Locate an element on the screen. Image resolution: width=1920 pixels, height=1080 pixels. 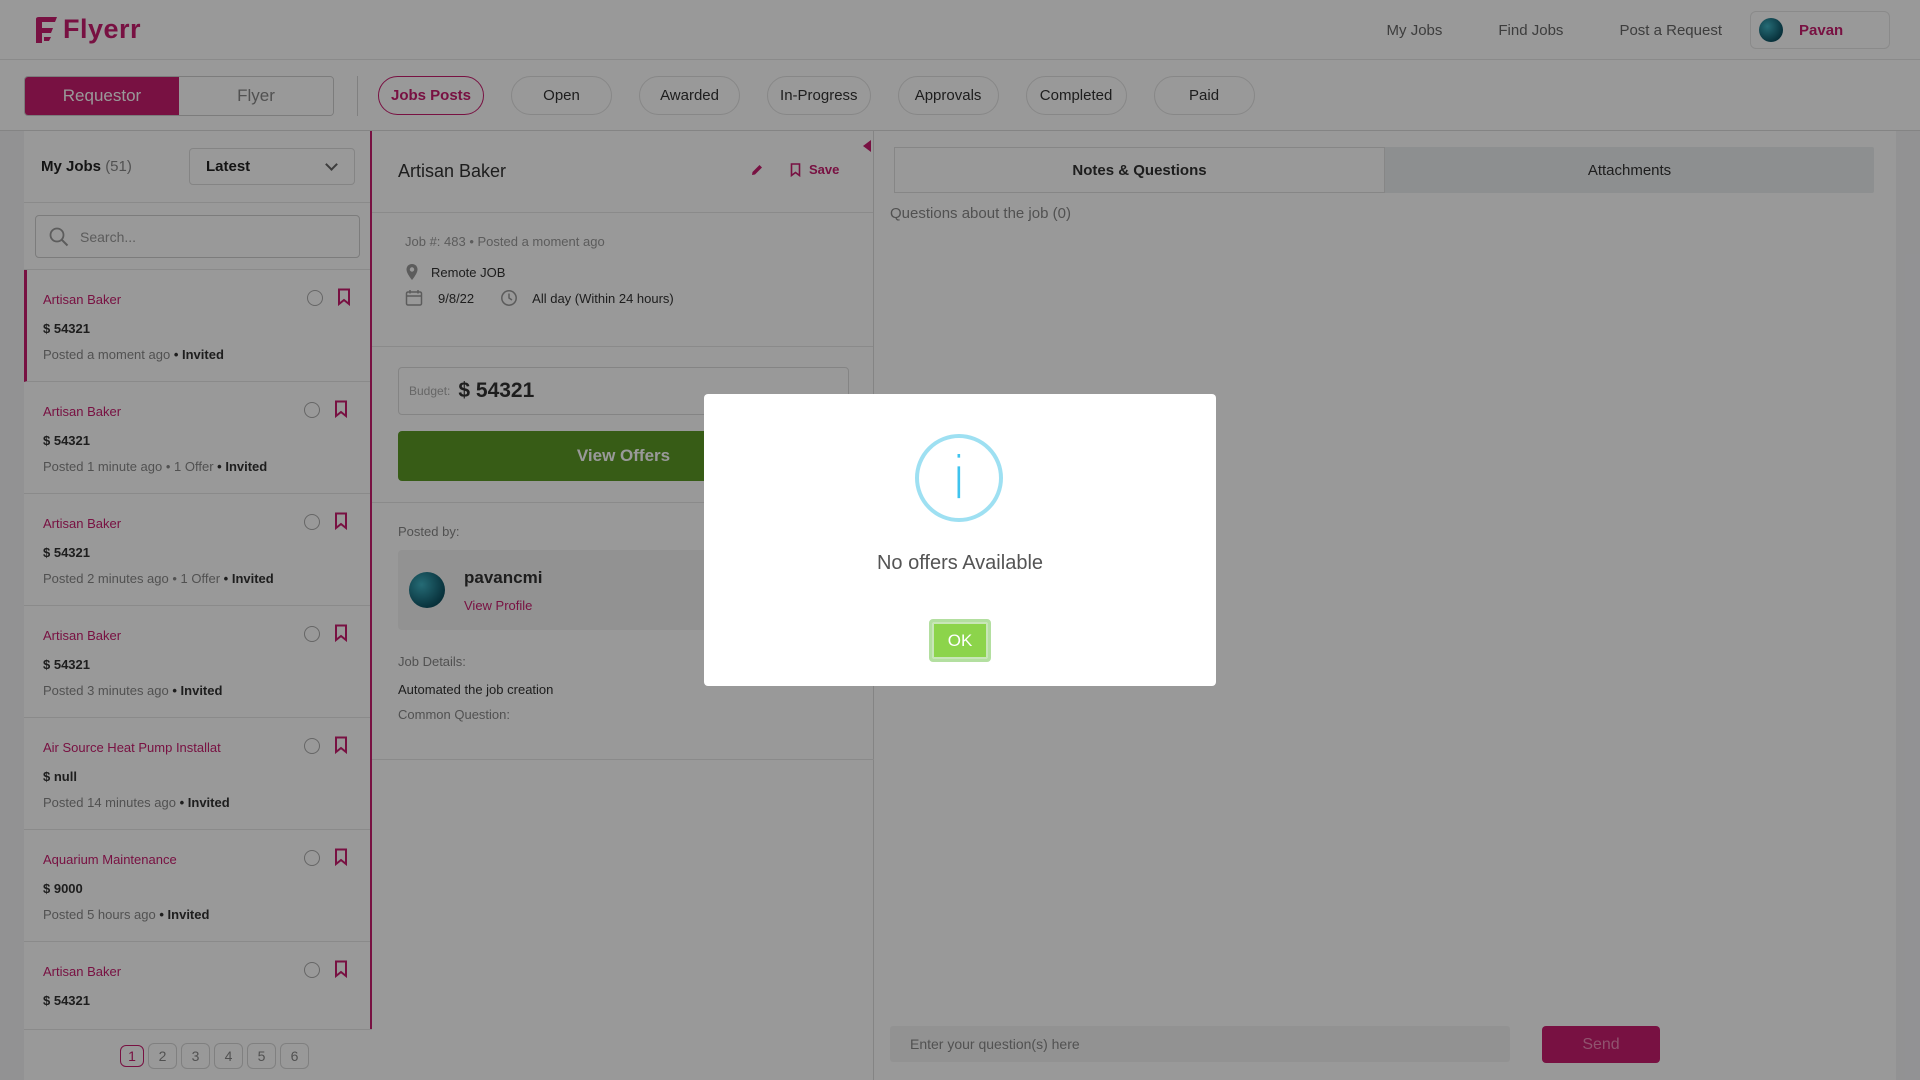
info-icon: i is located at coordinates (959, 478).